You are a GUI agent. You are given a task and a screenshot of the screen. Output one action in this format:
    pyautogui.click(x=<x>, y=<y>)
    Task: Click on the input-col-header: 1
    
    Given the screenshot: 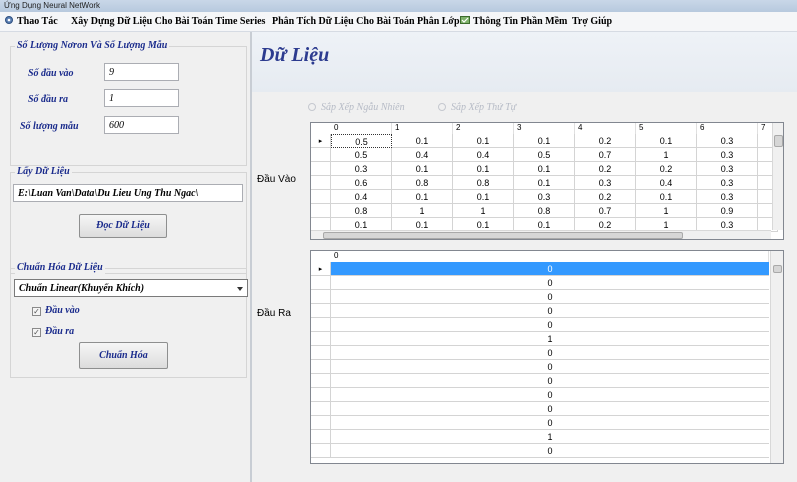 What is the action you would take?
    pyautogui.click(x=422, y=128)
    